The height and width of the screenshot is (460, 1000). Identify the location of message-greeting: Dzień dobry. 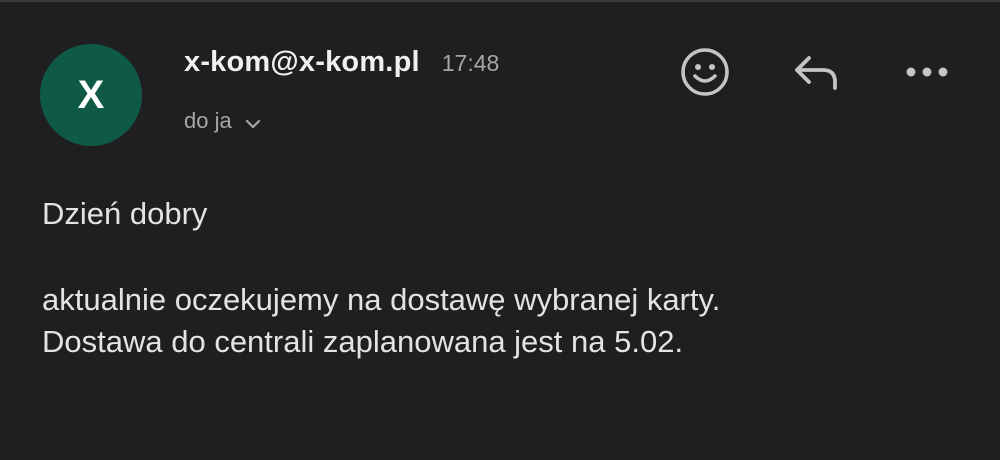
(125, 213).